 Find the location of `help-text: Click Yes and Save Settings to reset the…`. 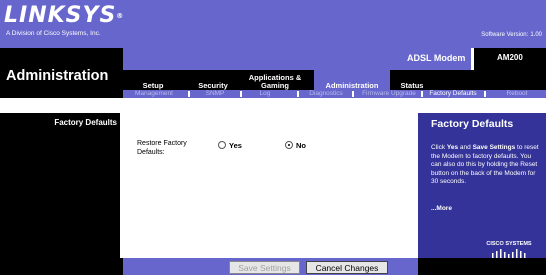

help-text: Click Yes and Save Settings to reset the… is located at coordinates (485, 164).